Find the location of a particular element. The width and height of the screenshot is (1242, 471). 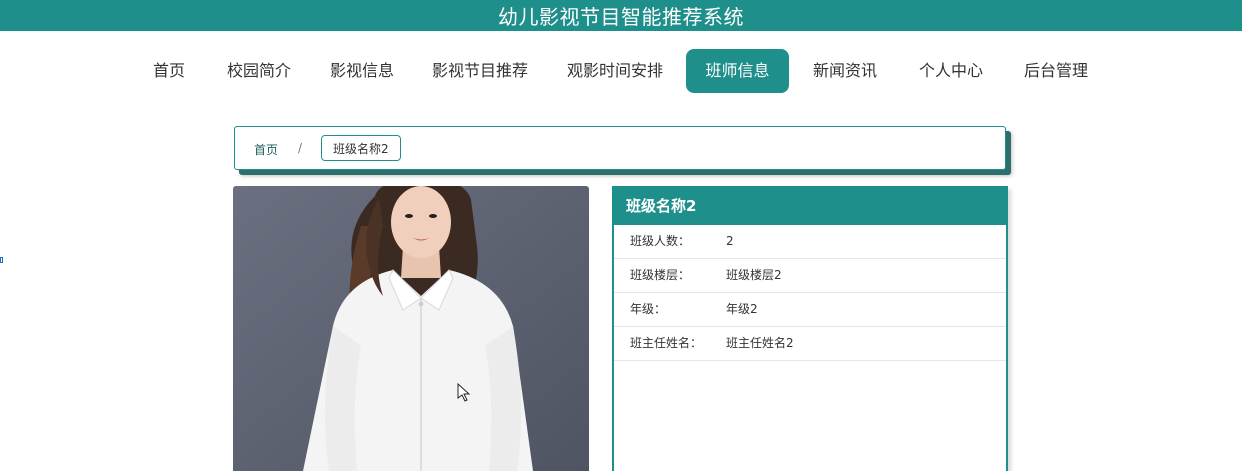

breadcrumb: 首页 / 班级名称2 is located at coordinates (620, 148).